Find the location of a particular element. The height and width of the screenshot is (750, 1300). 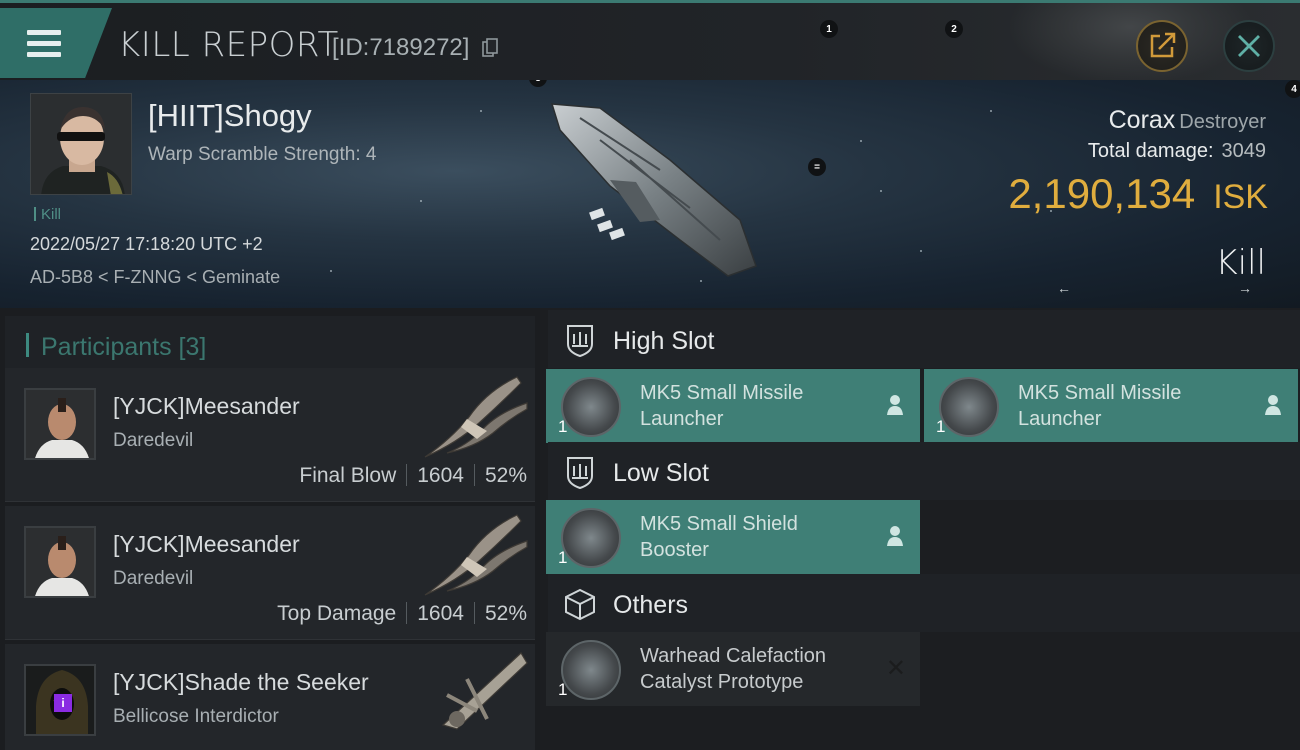

warhead-catalyst-icon is located at coordinates (591, 670).